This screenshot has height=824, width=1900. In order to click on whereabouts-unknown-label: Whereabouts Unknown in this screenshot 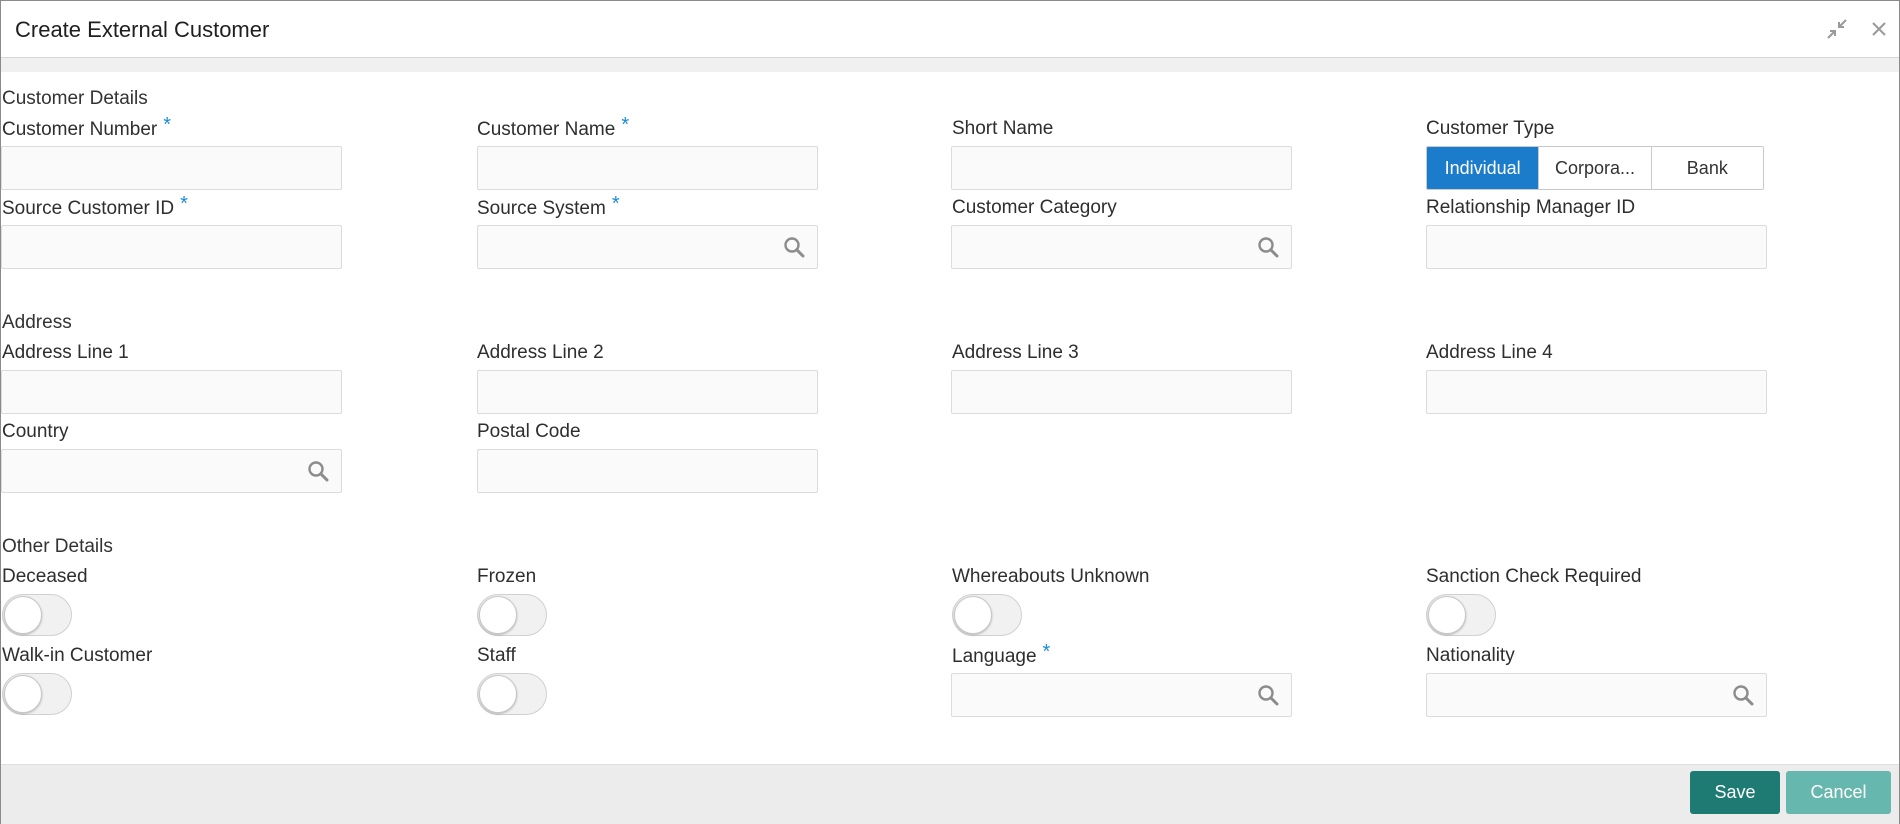, I will do `click(1051, 576)`.